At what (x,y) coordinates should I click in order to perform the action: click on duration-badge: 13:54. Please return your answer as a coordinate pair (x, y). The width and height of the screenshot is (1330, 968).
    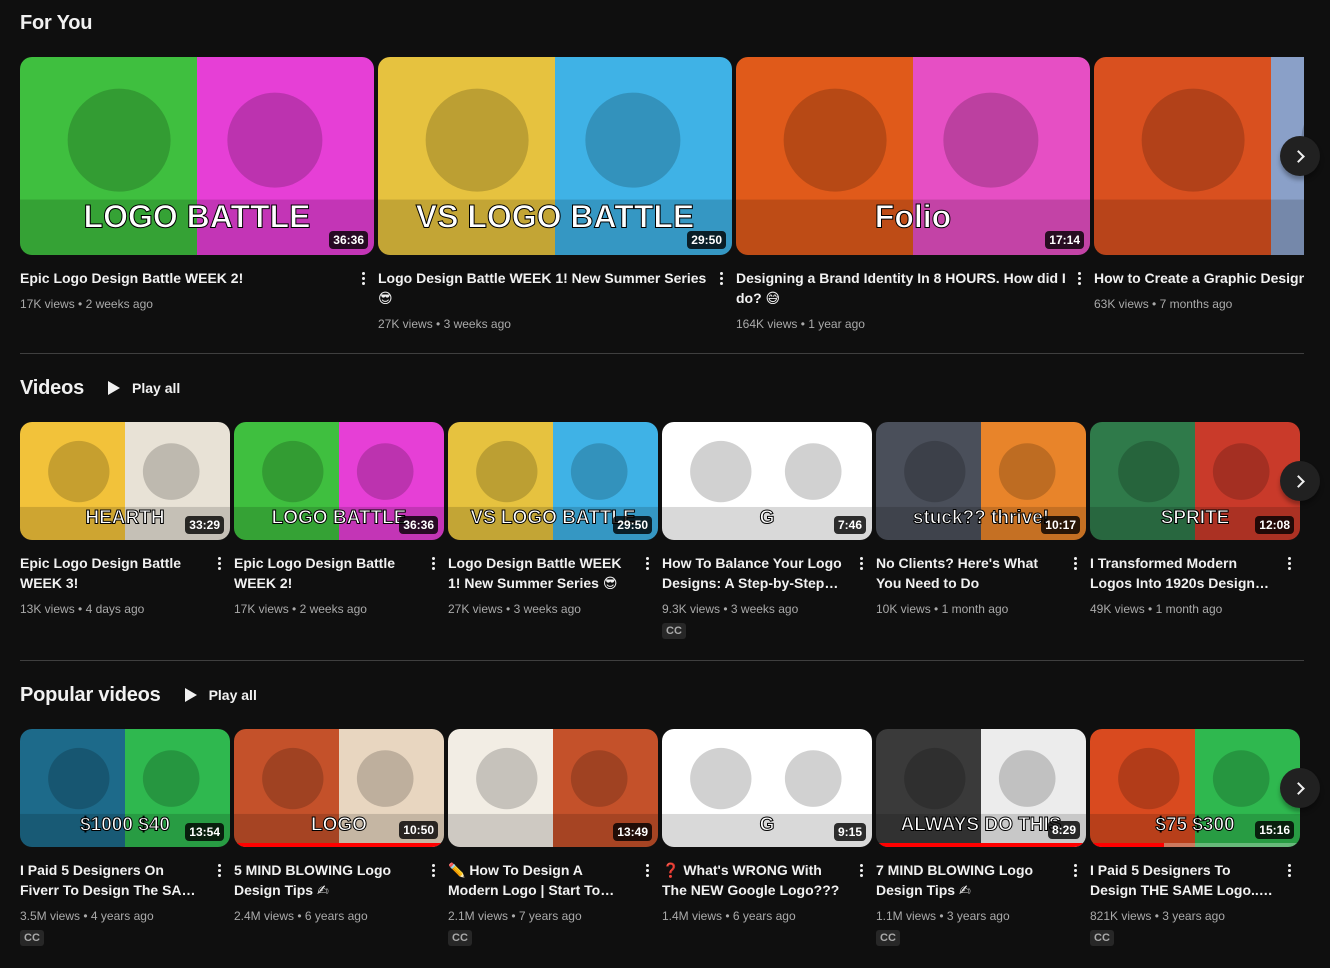
    Looking at the image, I should click on (204, 832).